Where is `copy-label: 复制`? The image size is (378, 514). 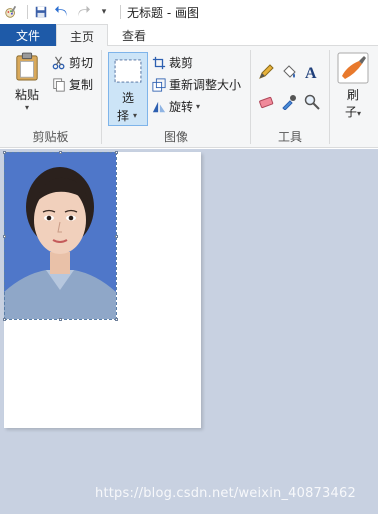 copy-label: 复制 is located at coordinates (81, 85).